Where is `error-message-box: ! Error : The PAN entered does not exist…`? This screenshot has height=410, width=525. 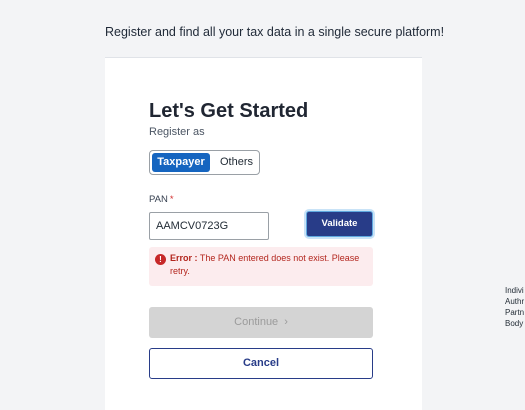
error-message-box: ! Error : The PAN entered does not exist… is located at coordinates (261, 266).